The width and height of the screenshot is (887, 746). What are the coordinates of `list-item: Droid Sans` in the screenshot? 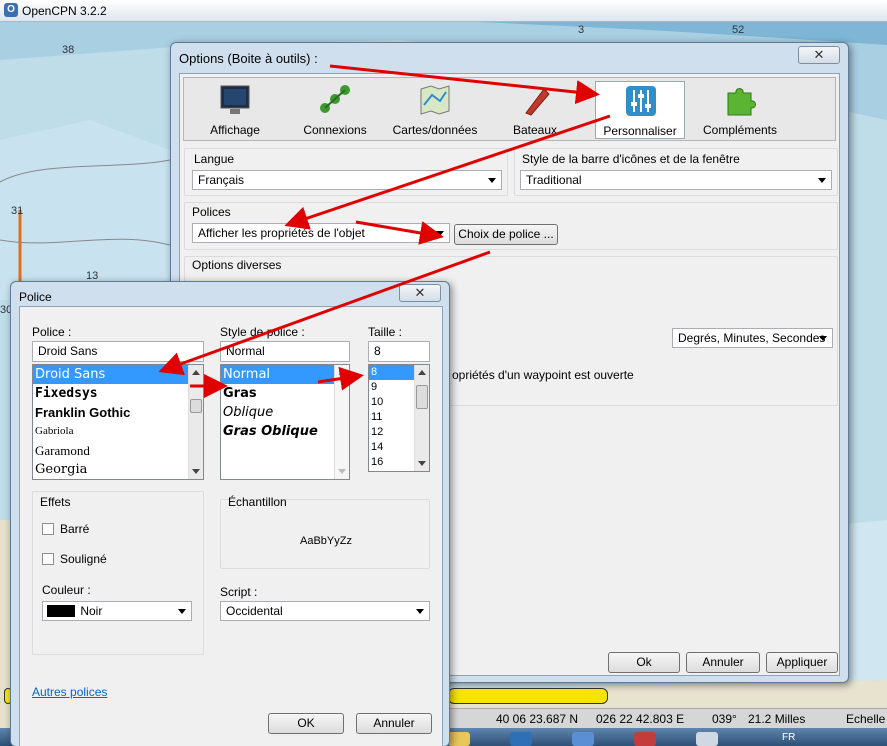 It's located at (118, 374).